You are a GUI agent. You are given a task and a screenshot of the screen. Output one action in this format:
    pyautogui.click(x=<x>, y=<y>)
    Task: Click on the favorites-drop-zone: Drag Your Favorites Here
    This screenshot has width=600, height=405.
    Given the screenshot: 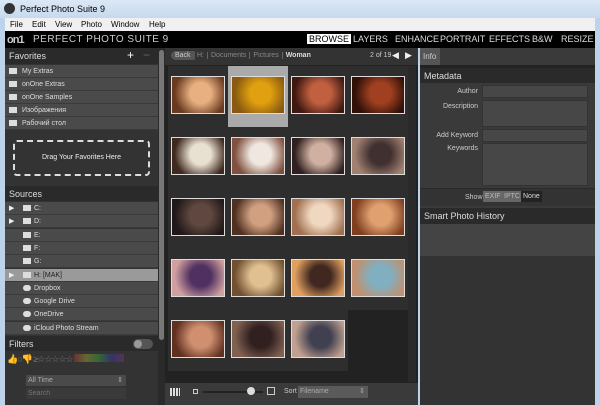 What is the action you would take?
    pyautogui.click(x=81, y=158)
    